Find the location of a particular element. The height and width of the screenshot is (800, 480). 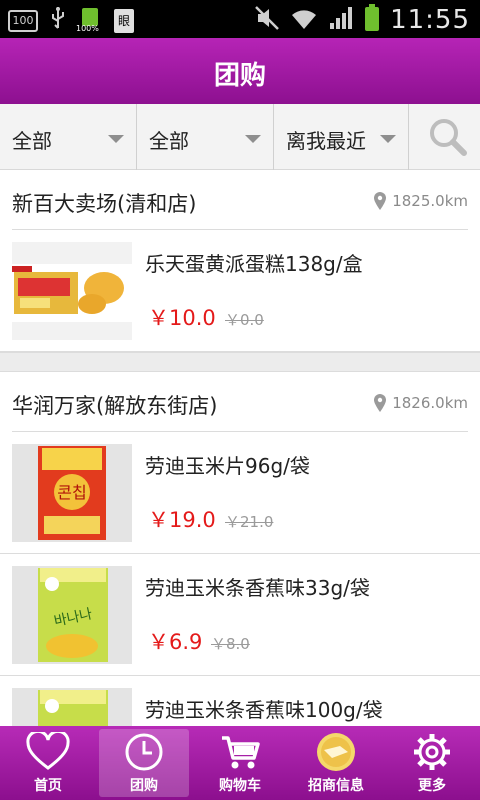

tab-group-buy: 团购 is located at coordinates (144, 763).